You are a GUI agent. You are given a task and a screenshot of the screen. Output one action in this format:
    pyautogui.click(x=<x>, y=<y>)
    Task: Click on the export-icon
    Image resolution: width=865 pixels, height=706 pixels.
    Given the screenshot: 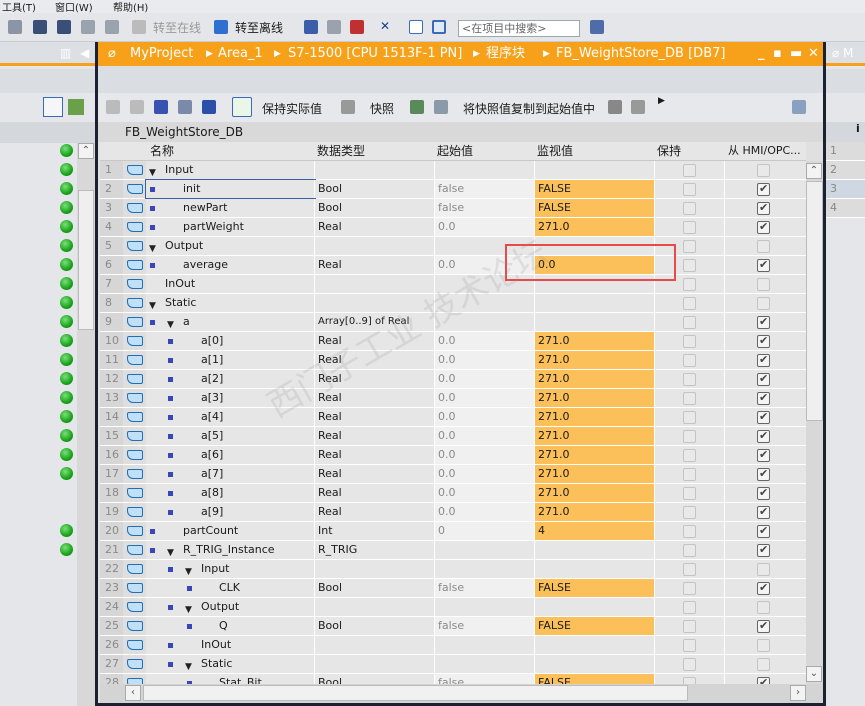 What is the action you would take?
    pyautogui.click(x=76, y=107)
    